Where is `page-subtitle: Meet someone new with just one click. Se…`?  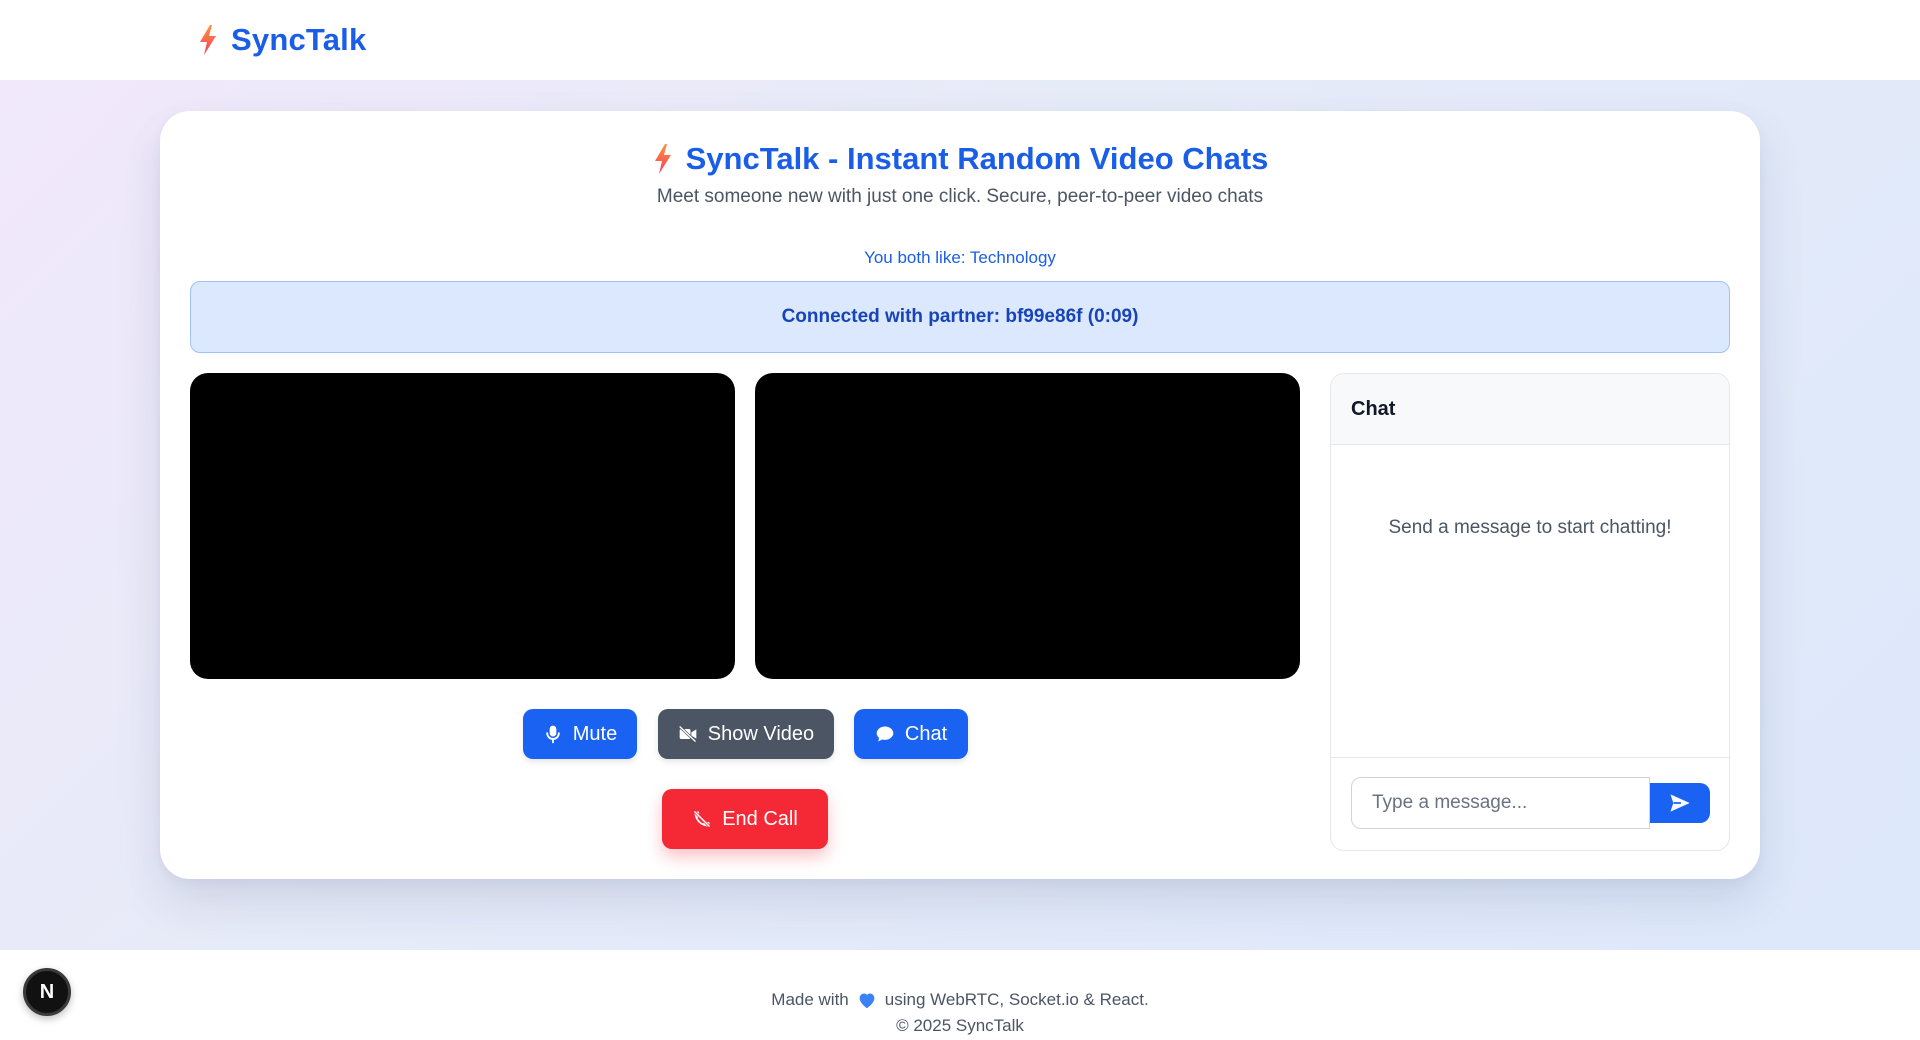 page-subtitle: Meet someone new with just one click. Se… is located at coordinates (960, 196).